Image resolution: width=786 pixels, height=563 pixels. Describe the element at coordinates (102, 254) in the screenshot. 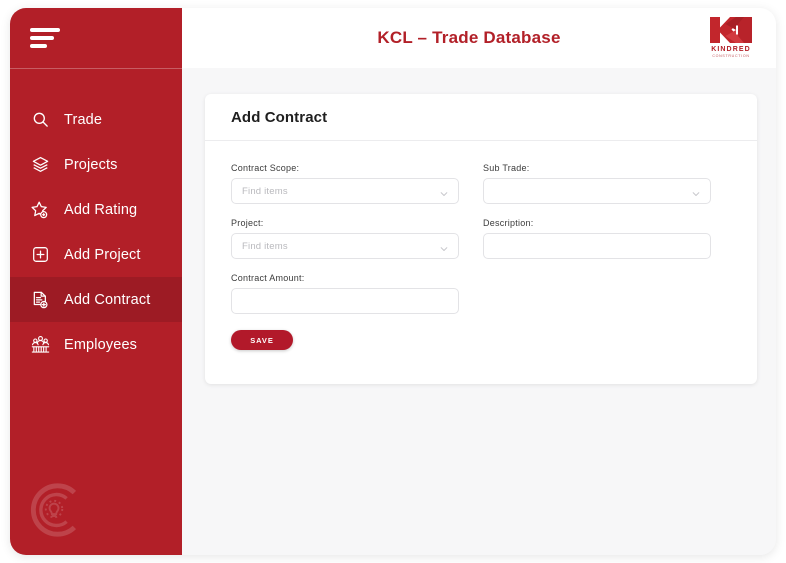

I see `sidebar-item-label: Add Project` at that location.